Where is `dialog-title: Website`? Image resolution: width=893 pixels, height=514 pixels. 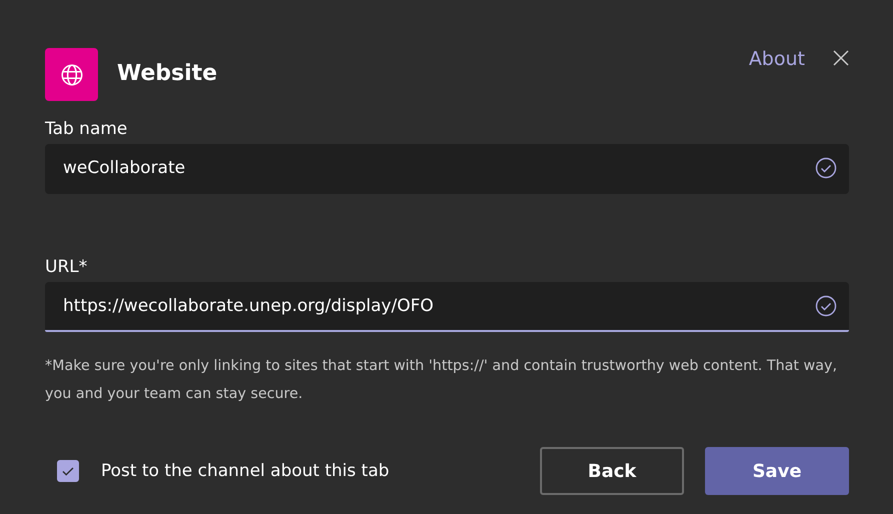 dialog-title: Website is located at coordinates (167, 73).